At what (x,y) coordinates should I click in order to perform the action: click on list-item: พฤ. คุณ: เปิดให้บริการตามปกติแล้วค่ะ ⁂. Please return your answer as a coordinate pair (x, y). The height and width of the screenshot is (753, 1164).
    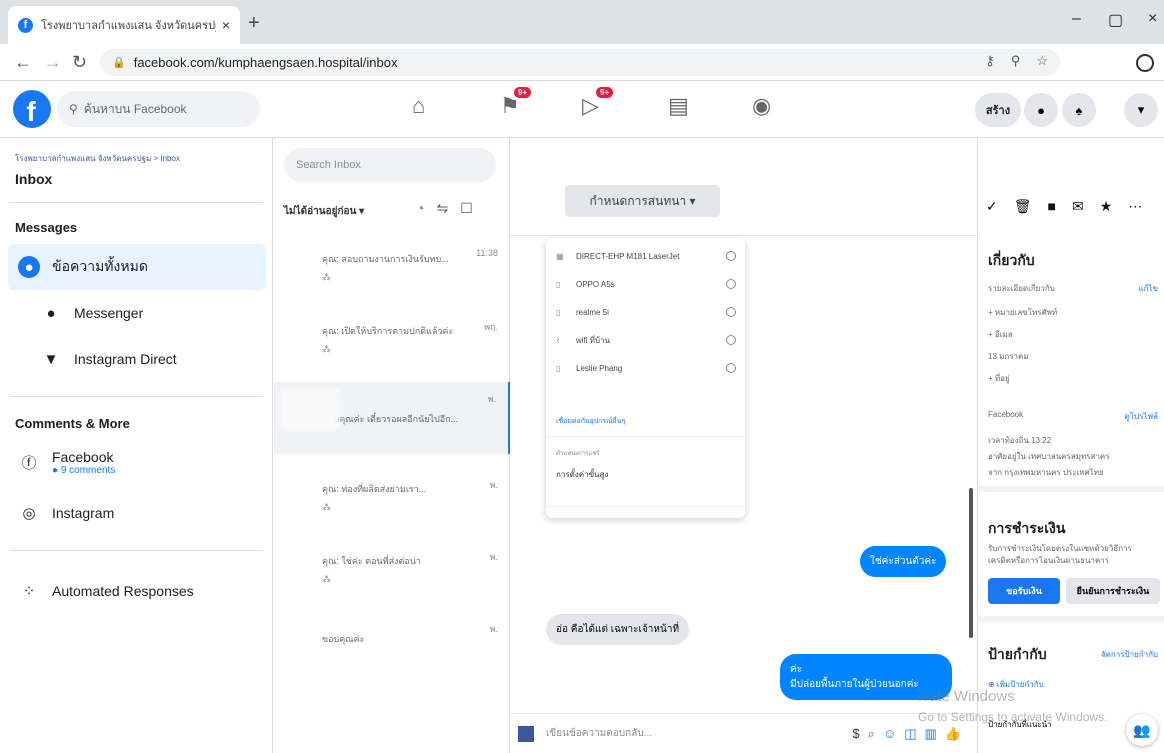
    Looking at the image, I should click on (392, 346).